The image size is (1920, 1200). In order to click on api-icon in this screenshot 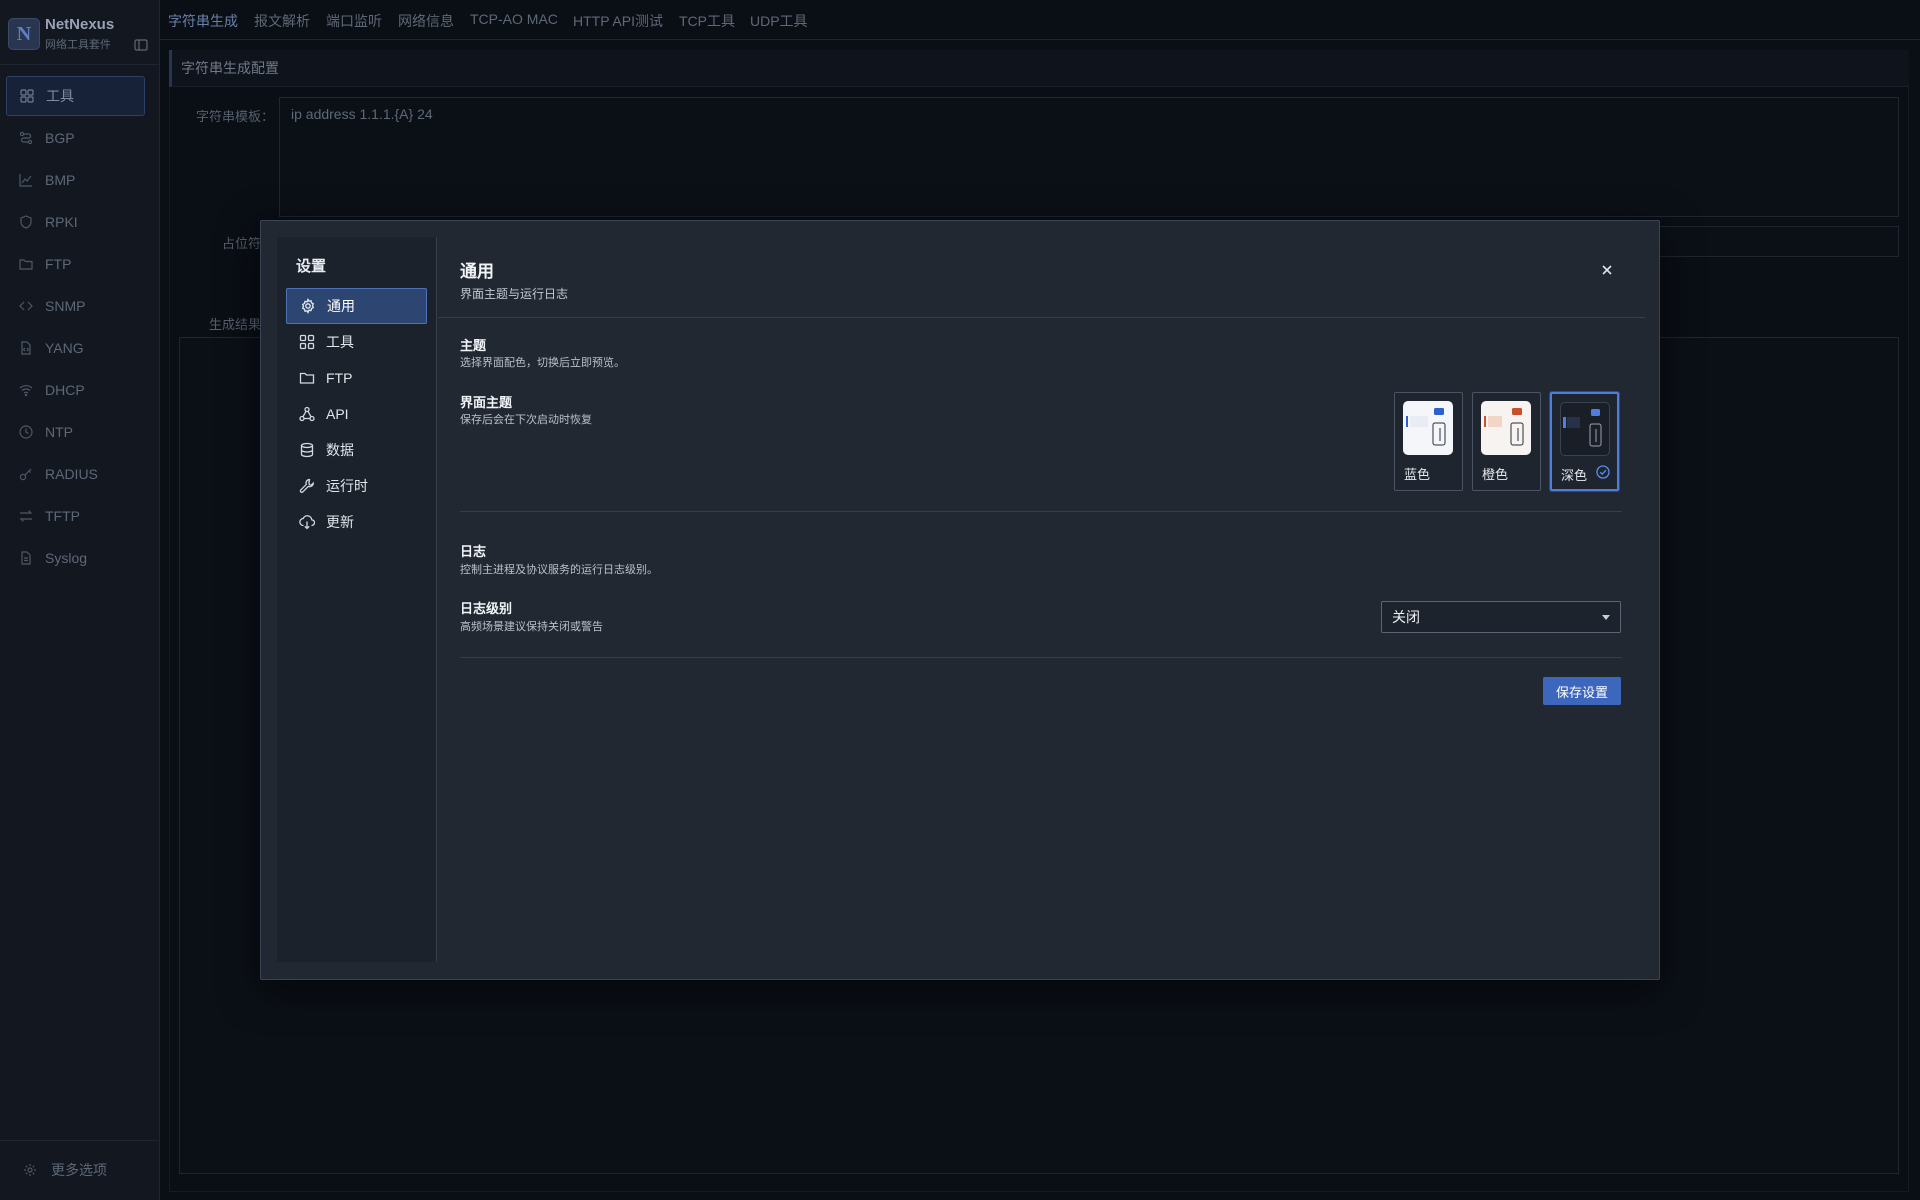, I will do `click(307, 414)`.